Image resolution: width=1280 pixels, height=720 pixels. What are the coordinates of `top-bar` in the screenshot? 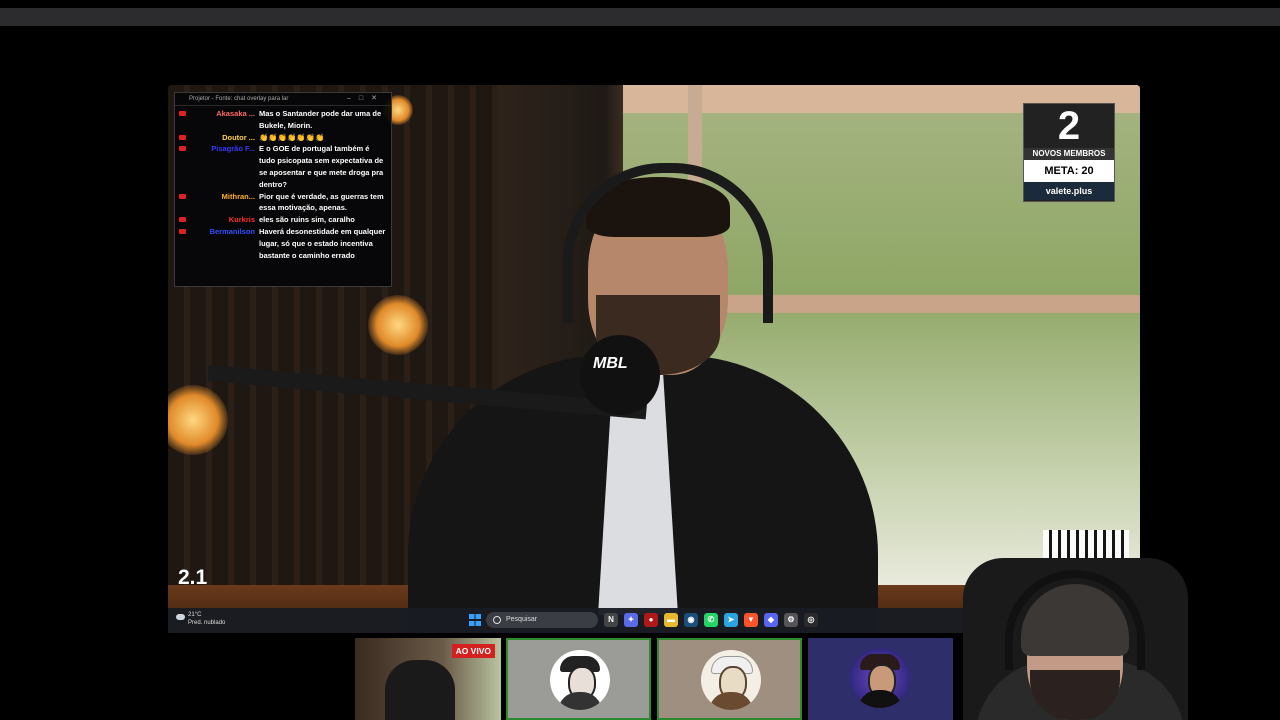 It's located at (640, 13).